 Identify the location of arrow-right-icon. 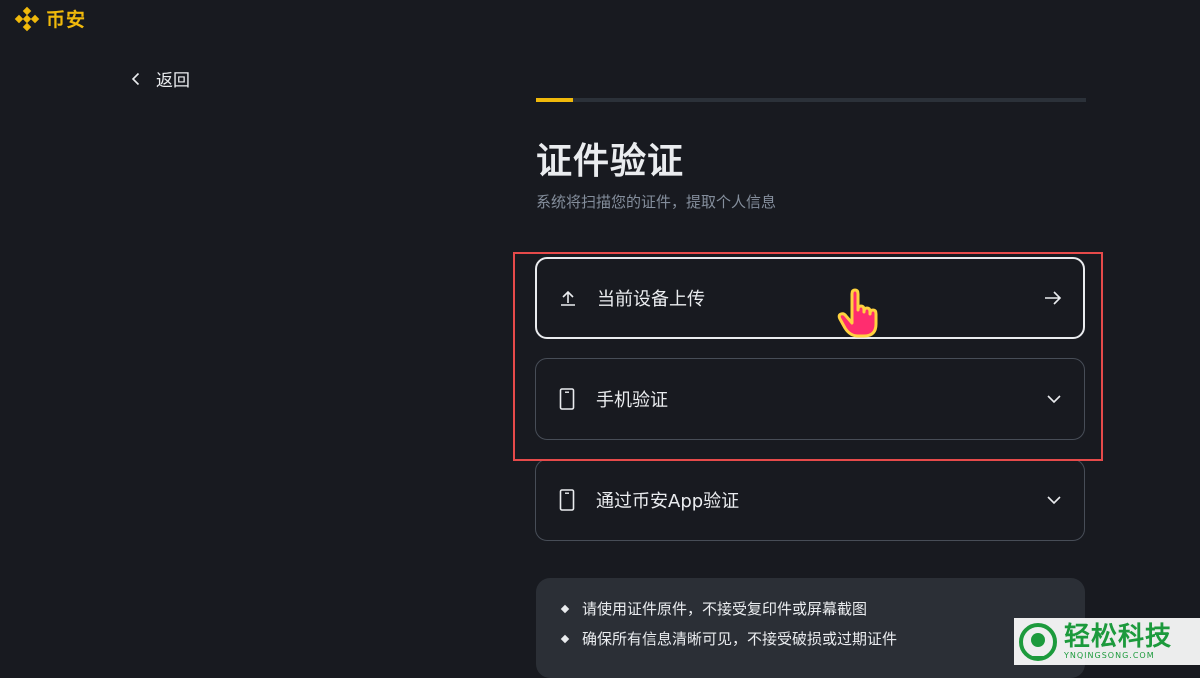
(1053, 298).